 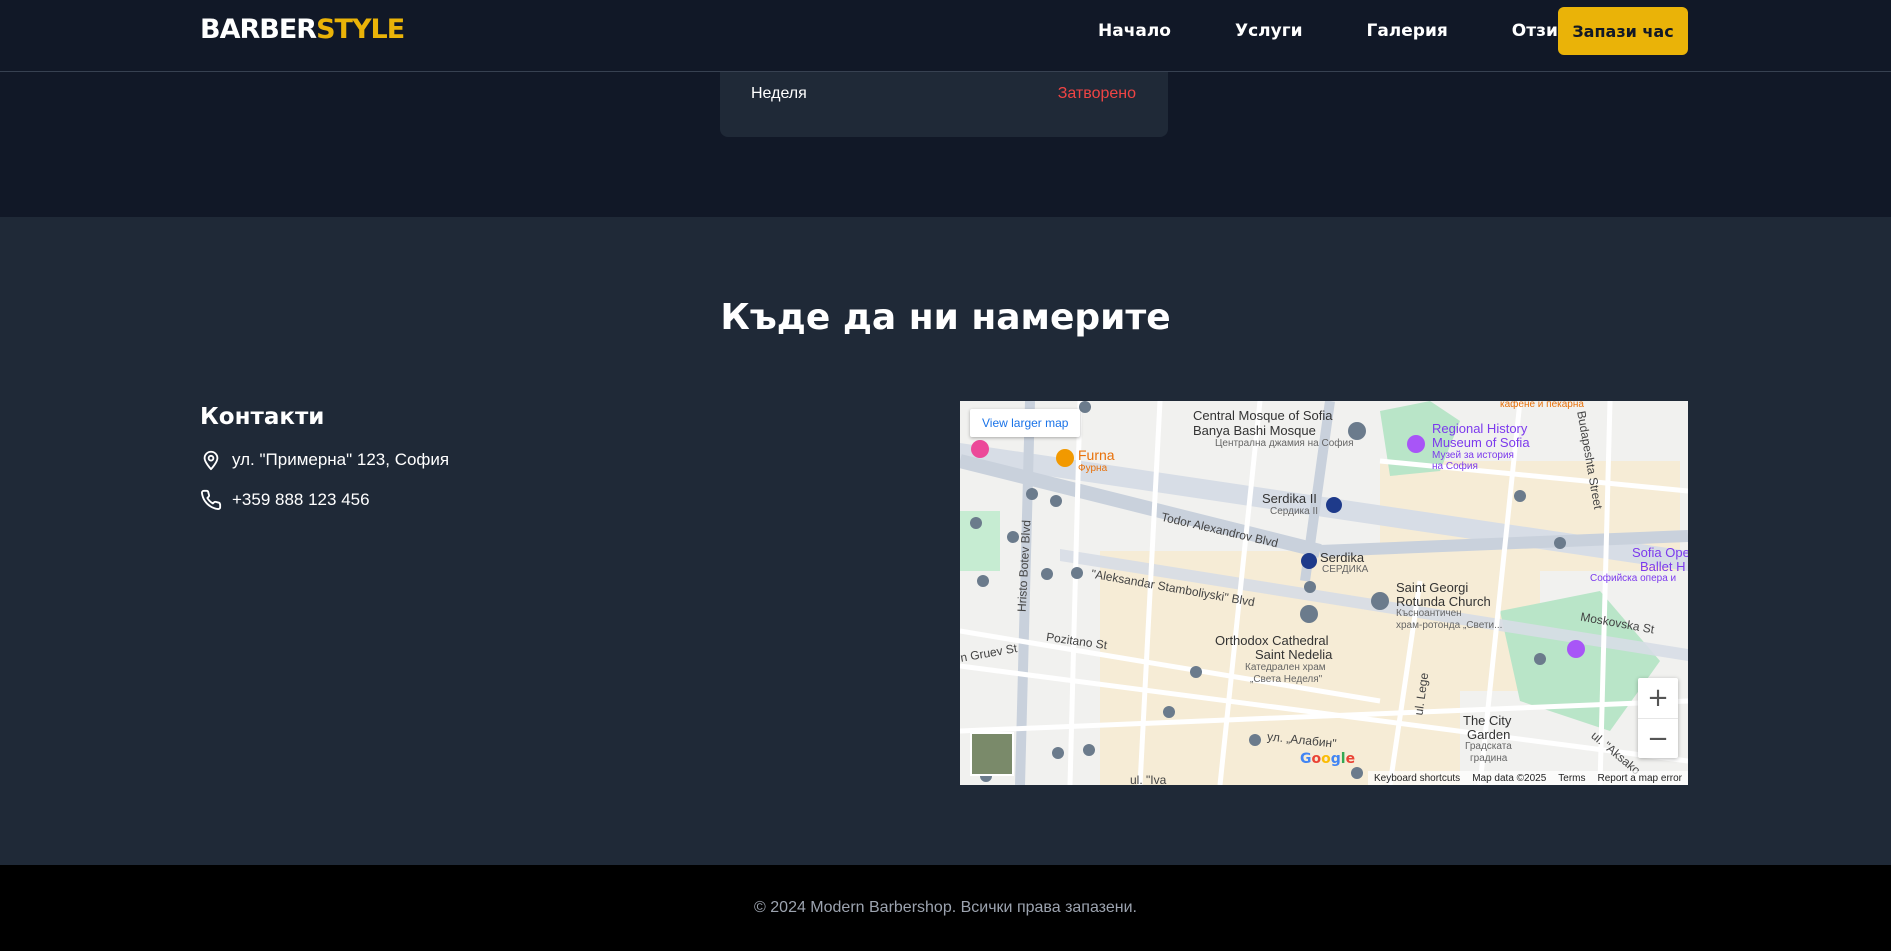 What do you see at coordinates (1407, 31) in the screenshot?
I see `nav-link-gallery: Галерия` at bounding box center [1407, 31].